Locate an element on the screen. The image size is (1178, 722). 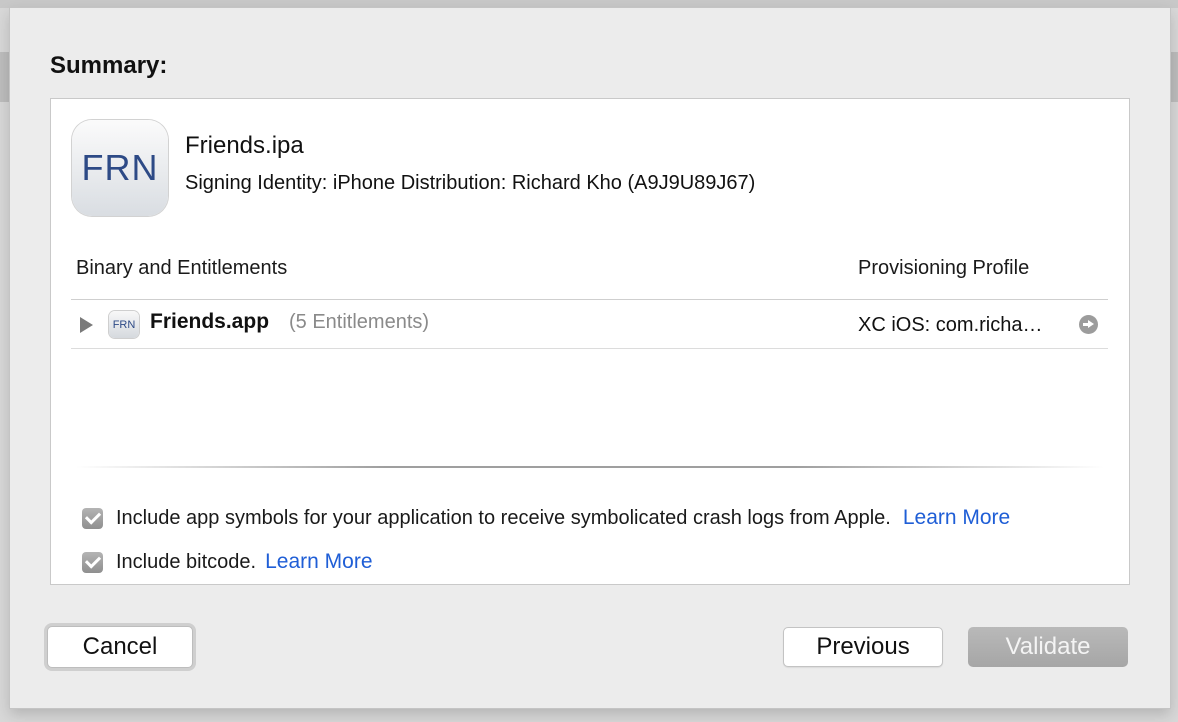
window-background-right is located at coordinates (1174, 77).